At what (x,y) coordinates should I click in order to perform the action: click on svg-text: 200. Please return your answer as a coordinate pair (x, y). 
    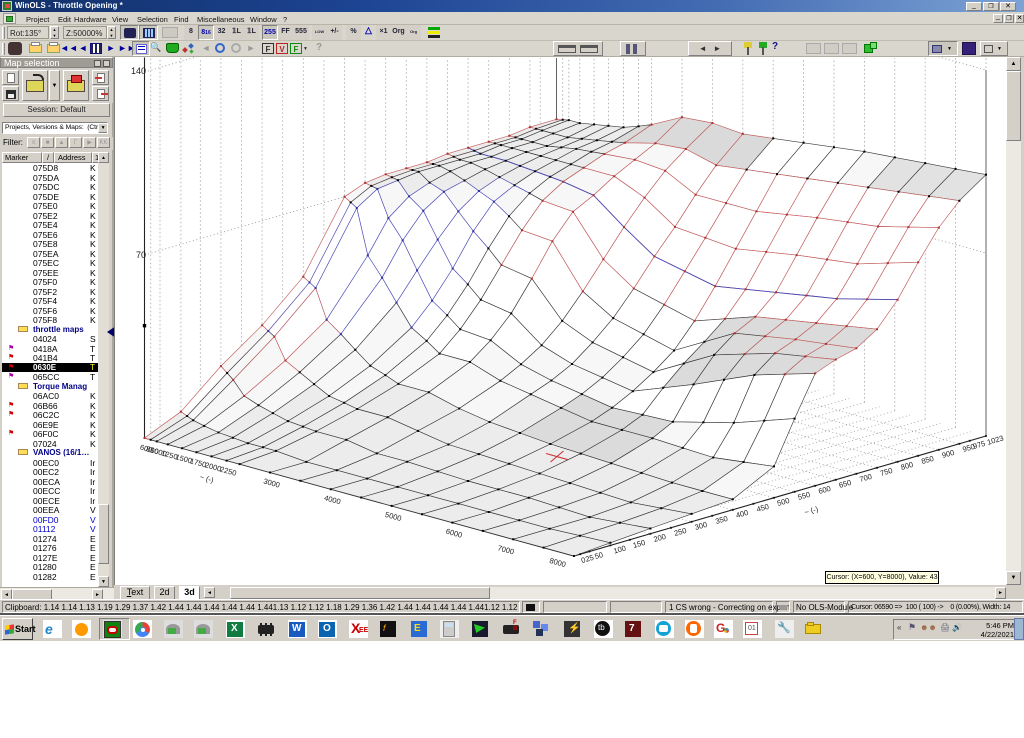
    Looking at the image, I should click on (659, 538).